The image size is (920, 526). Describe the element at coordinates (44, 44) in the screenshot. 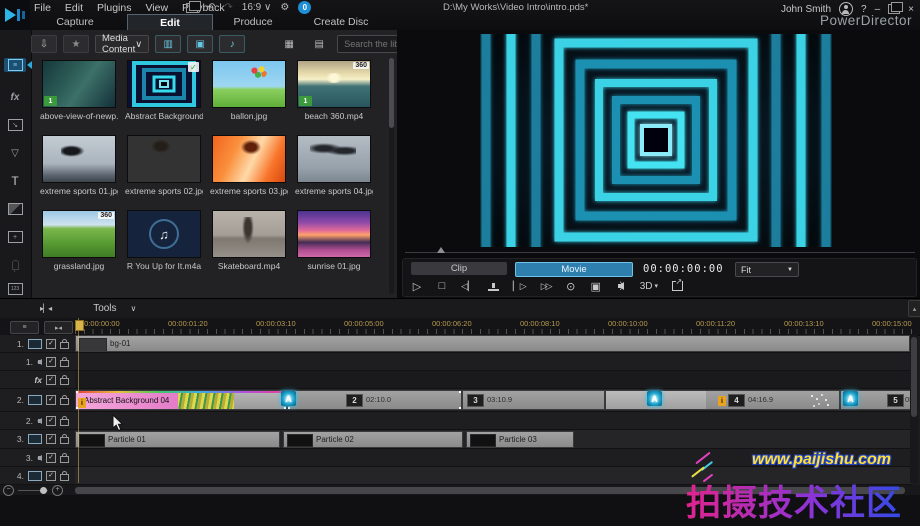

I see `import-media-button: ⇩` at that location.